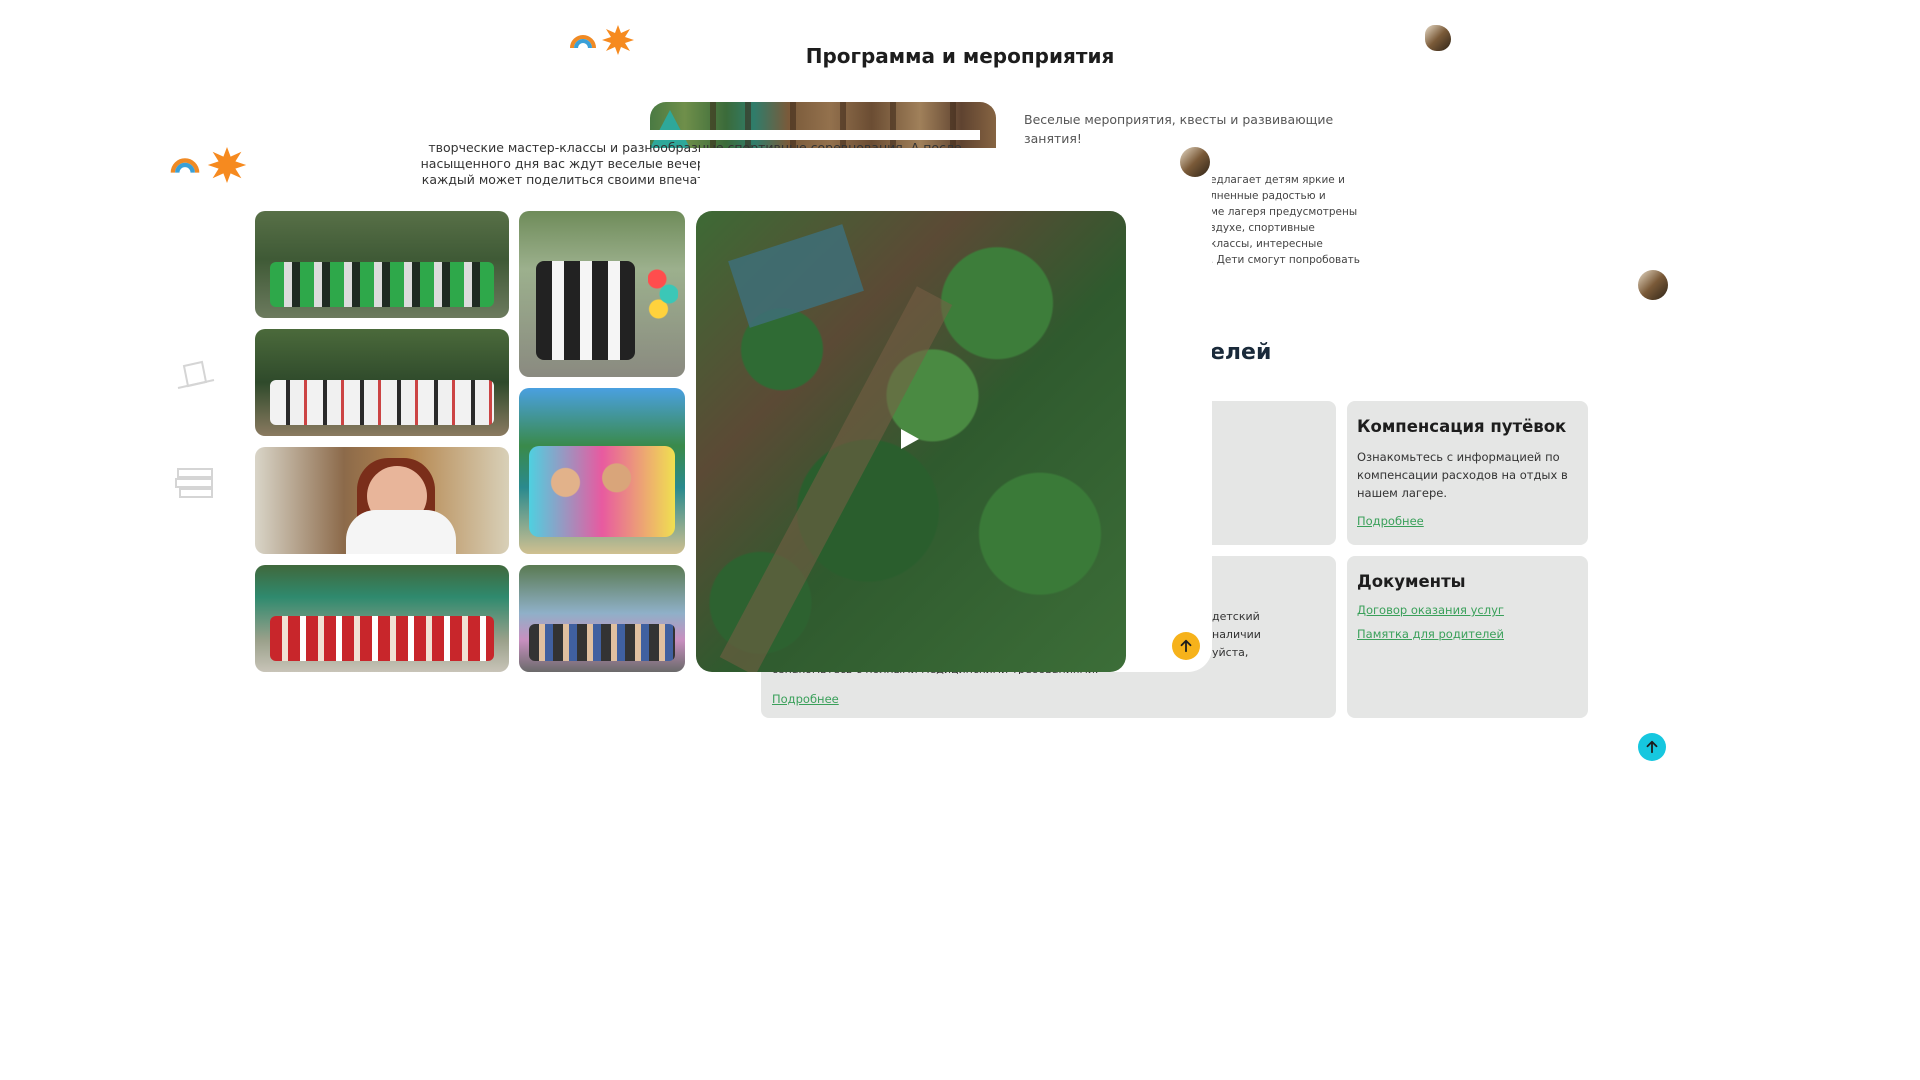  I want to click on medical-more-link: Подробнее, so click(805, 699).